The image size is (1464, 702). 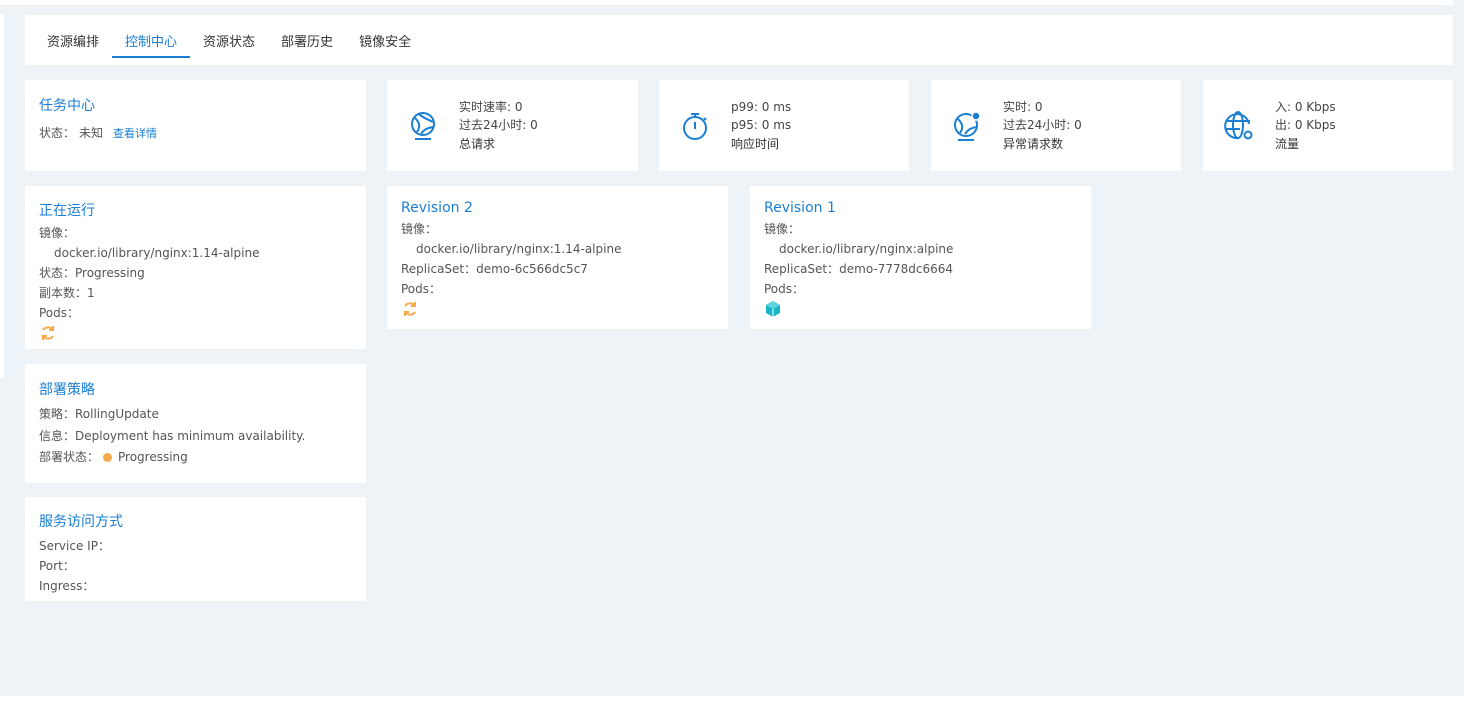 I want to click on revision-1-title: Revision 1, so click(x=920, y=208).